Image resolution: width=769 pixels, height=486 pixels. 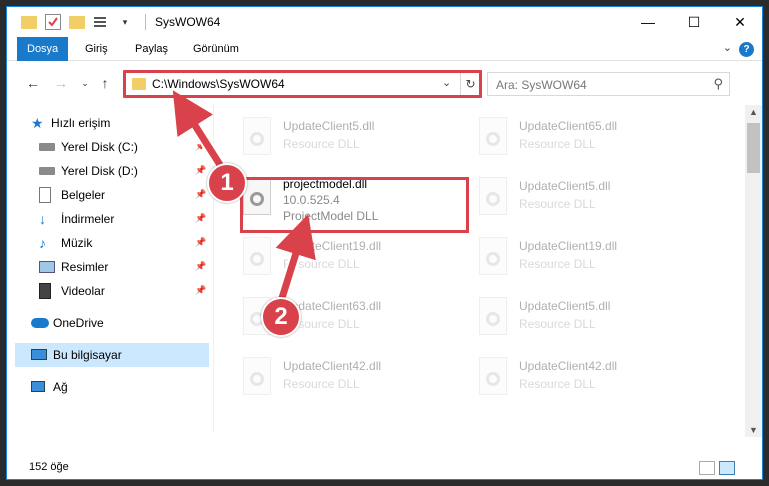 What do you see at coordinates (108, 387) in the screenshot?
I see `sidebar-item-network: Ağ` at bounding box center [108, 387].